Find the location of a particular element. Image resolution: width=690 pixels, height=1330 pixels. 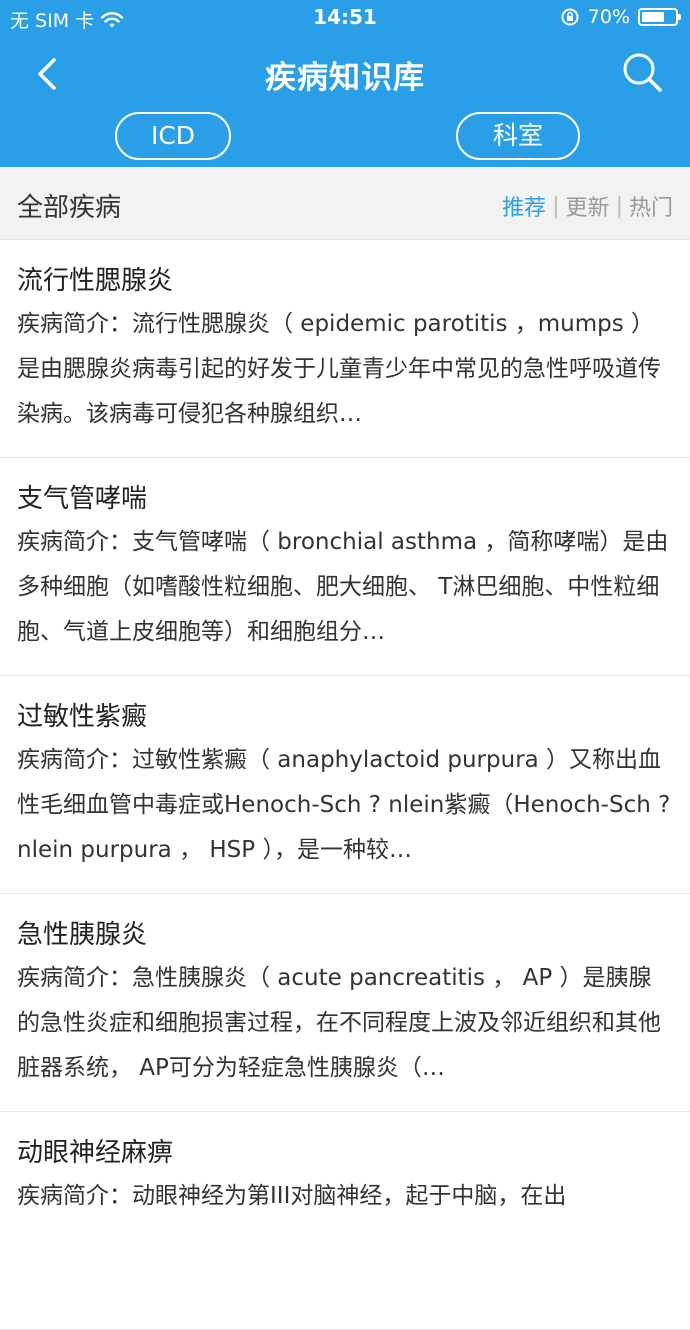

sort-options: 推荐 | 更新 | 热门 is located at coordinates (587, 206).